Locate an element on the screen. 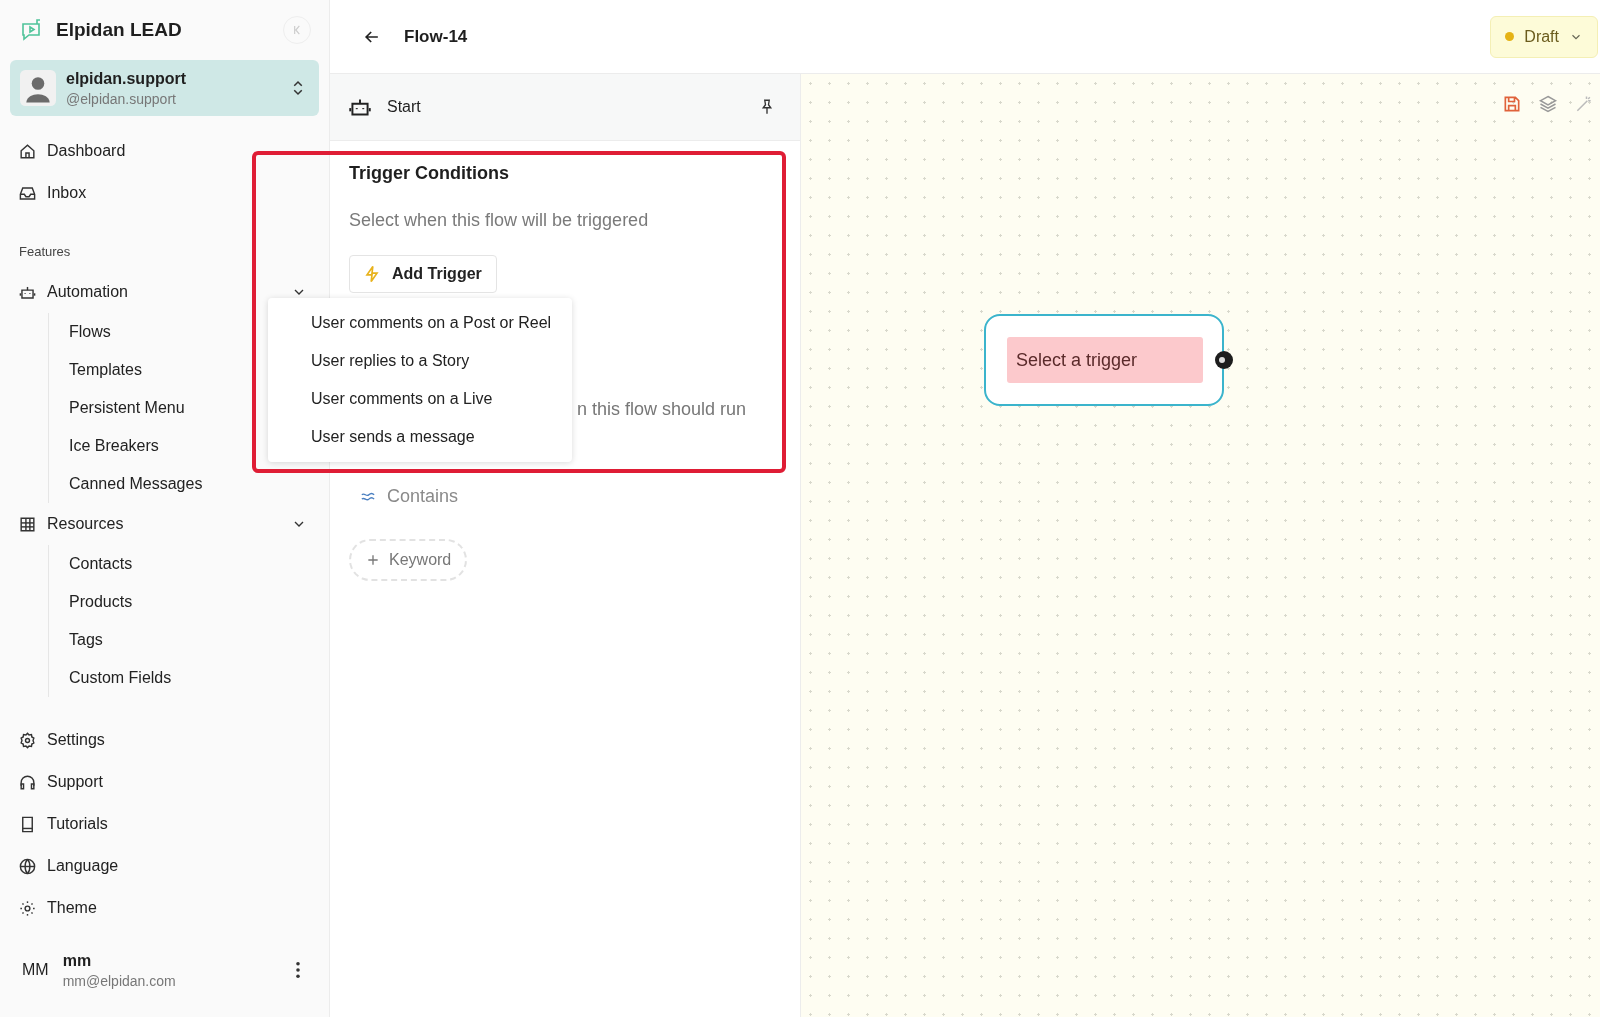  account-switcher: elpidan.support @elpidan.support is located at coordinates (164, 88).